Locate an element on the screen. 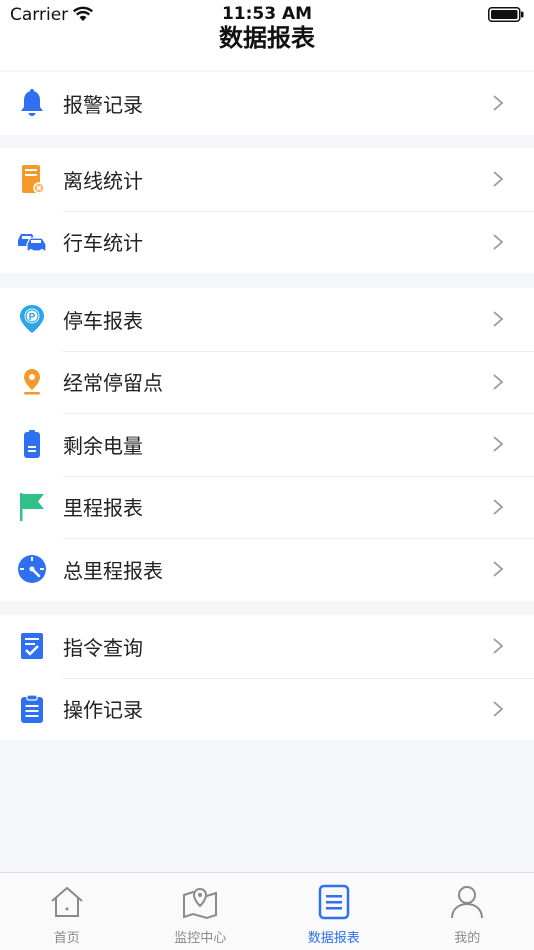 This screenshot has height=950, width=534. map-pin-icon is located at coordinates (200, 903).